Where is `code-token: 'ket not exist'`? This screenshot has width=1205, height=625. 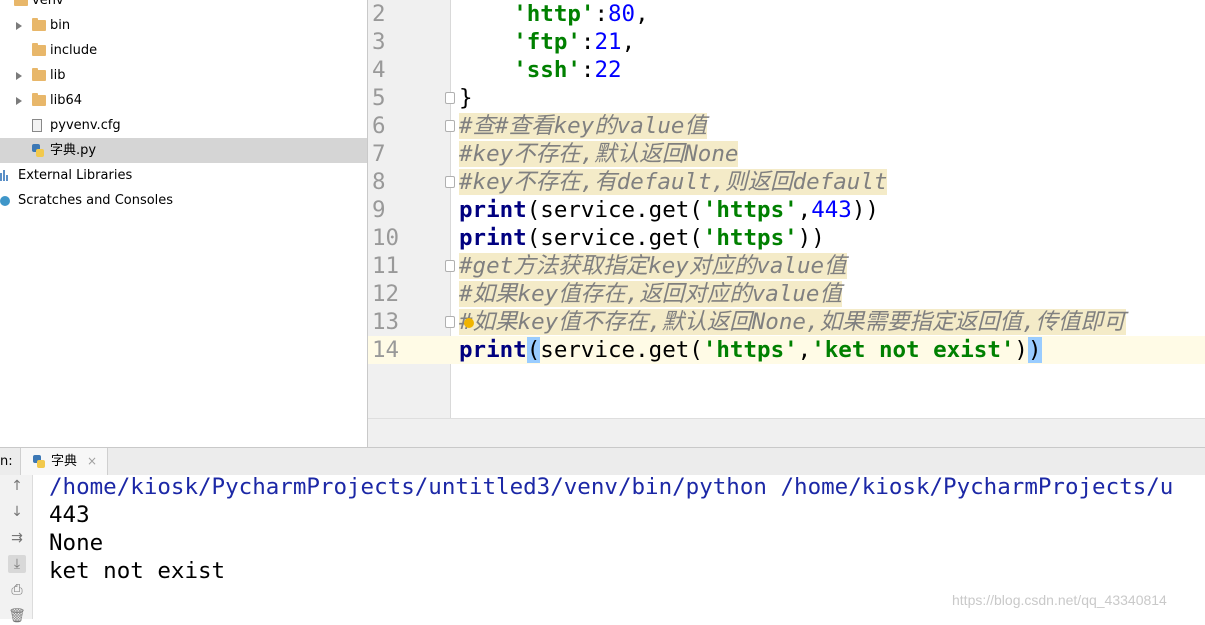
code-token: 'ket not exist' is located at coordinates (913, 350).